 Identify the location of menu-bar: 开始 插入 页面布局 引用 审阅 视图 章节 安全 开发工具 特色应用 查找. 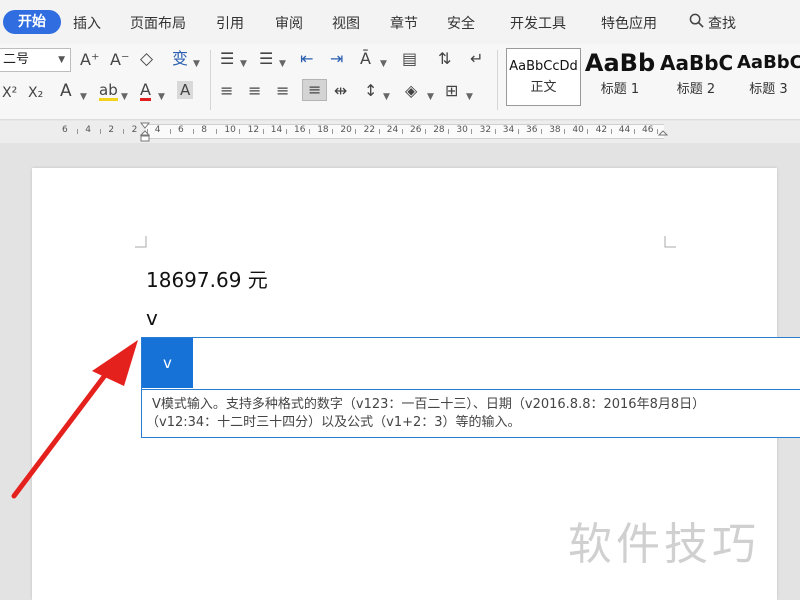
(400, 22).